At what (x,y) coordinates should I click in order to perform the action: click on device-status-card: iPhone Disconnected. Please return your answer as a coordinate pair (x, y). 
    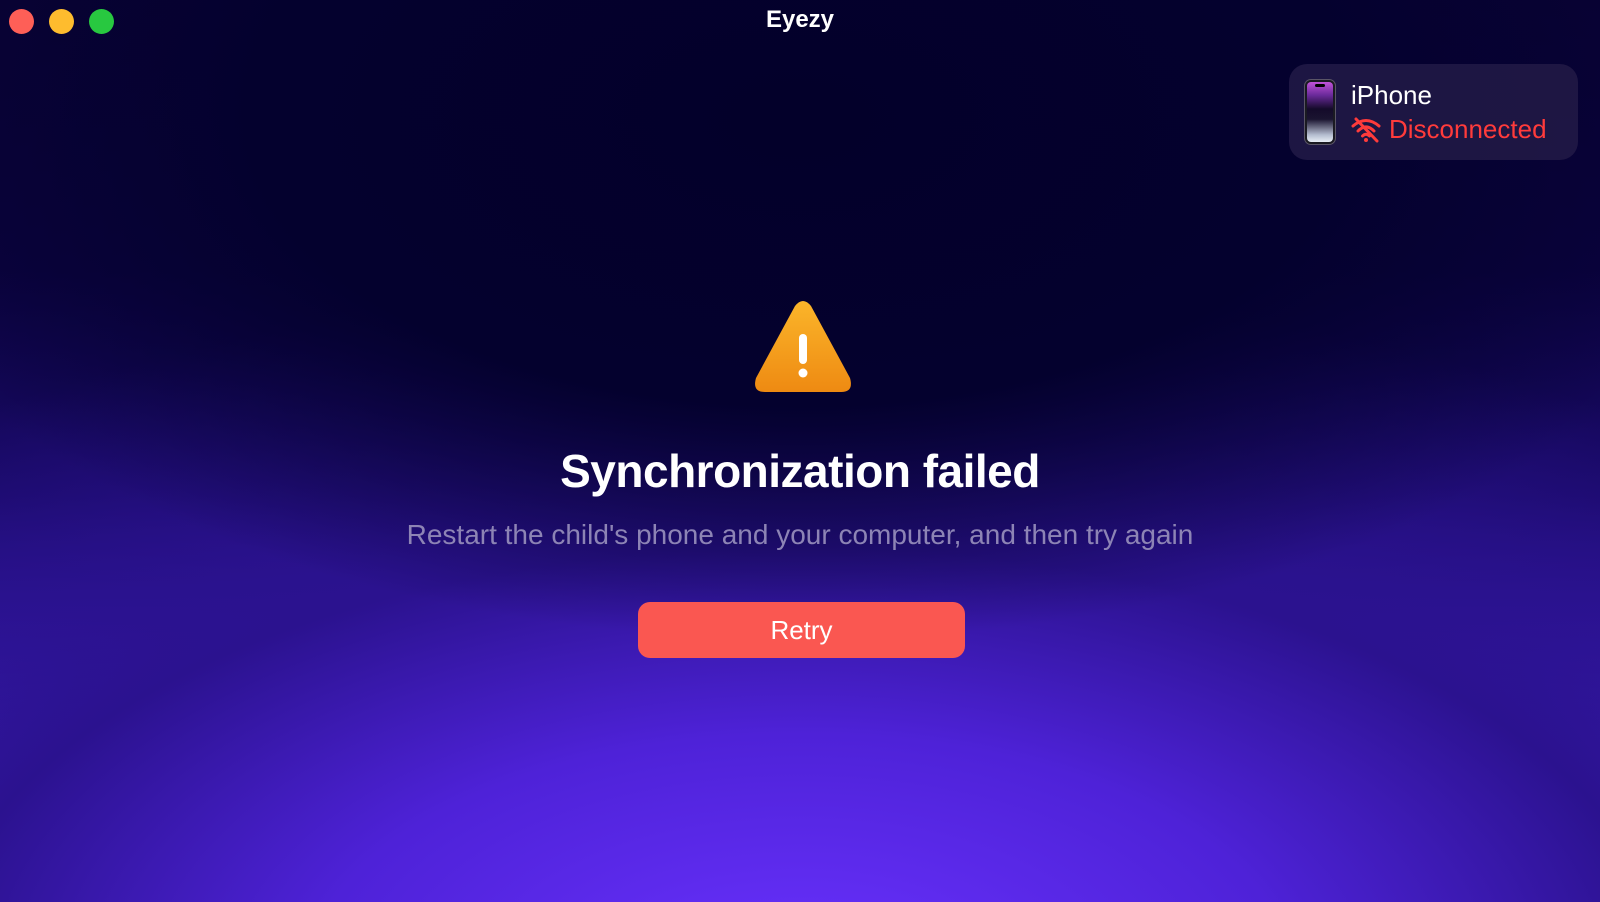
    Looking at the image, I should click on (1433, 112).